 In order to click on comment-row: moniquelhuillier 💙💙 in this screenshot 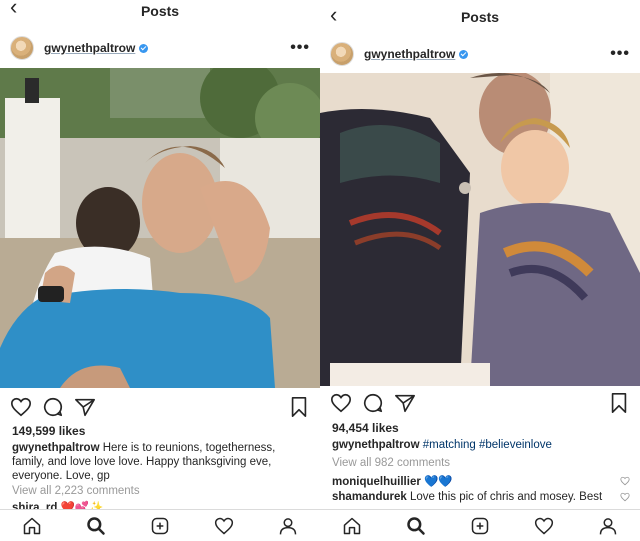, I will do `click(481, 481)`.